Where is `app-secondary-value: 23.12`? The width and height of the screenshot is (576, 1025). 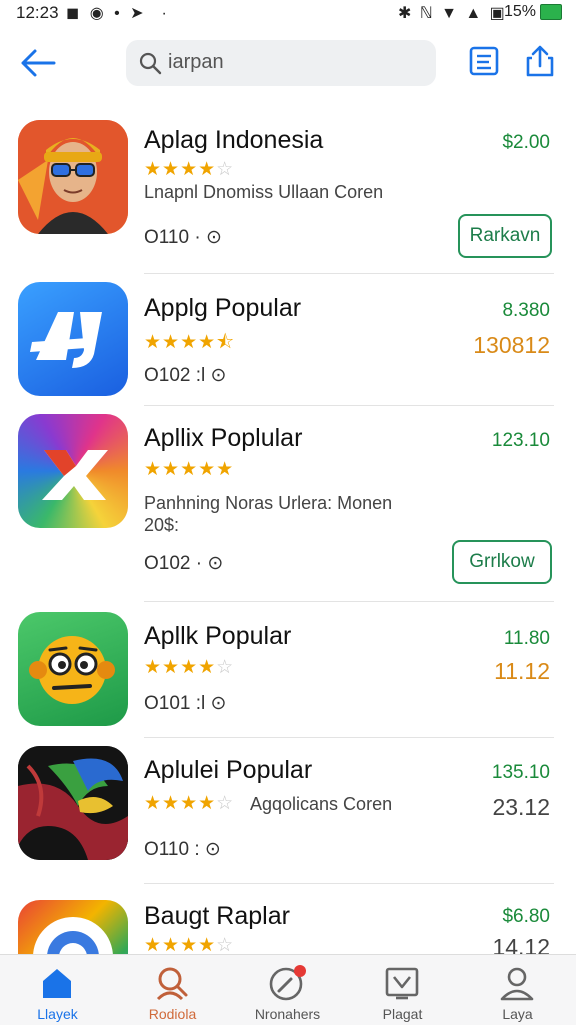 app-secondary-value: 23.12 is located at coordinates (521, 807).